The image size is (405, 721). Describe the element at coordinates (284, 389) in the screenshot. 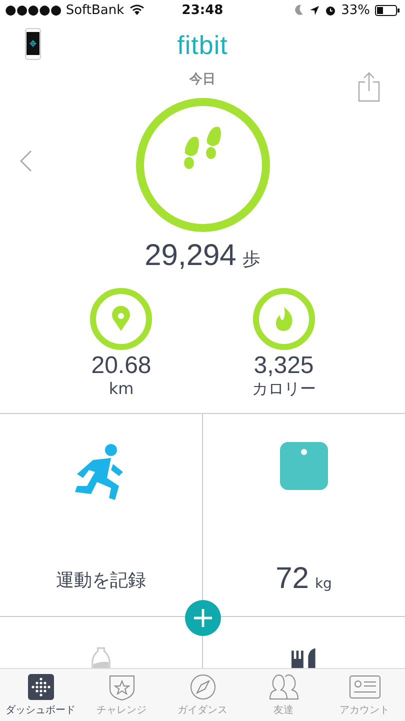

I see `stat-unit: カロリー` at that location.